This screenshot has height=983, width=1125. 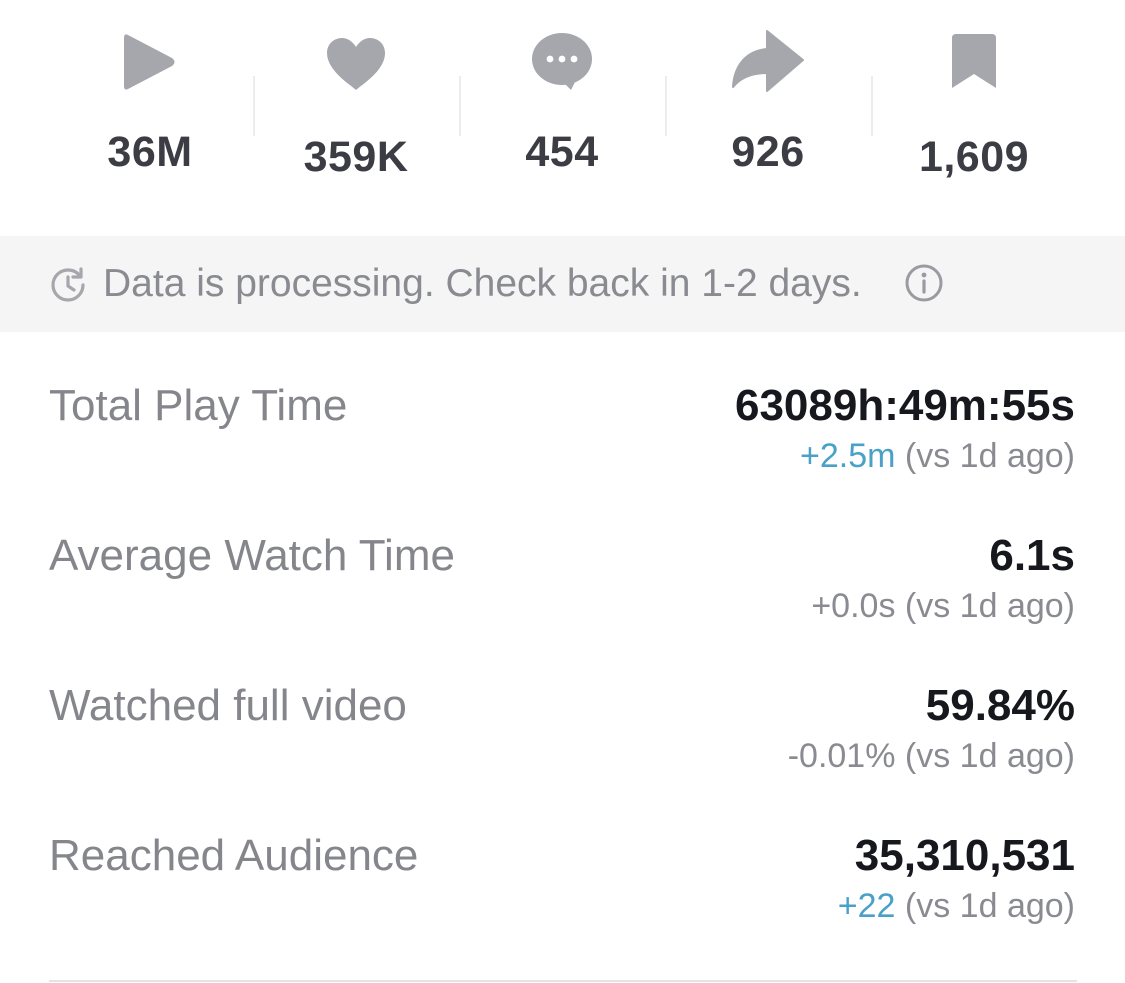 I want to click on metric-change: +22, so click(x=866, y=906).